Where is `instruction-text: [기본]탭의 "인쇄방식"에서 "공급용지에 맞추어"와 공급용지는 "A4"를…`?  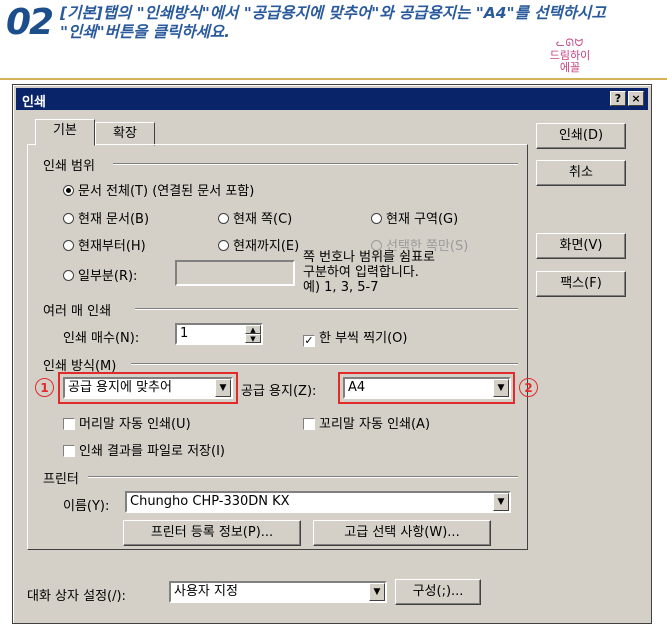 instruction-text: [기본]탭의 "인쇄방식"에서 "공급용지에 맞추어"와 공급용지는 "A4"를… is located at coordinates (333, 22).